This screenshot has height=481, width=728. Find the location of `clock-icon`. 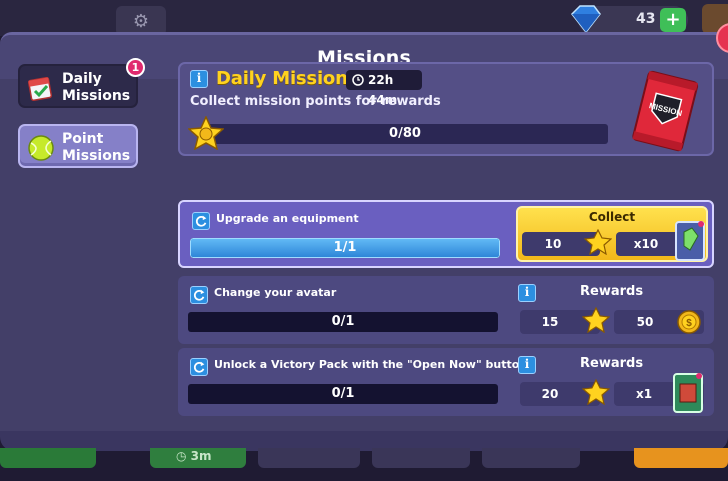

clock-icon is located at coordinates (358, 80).